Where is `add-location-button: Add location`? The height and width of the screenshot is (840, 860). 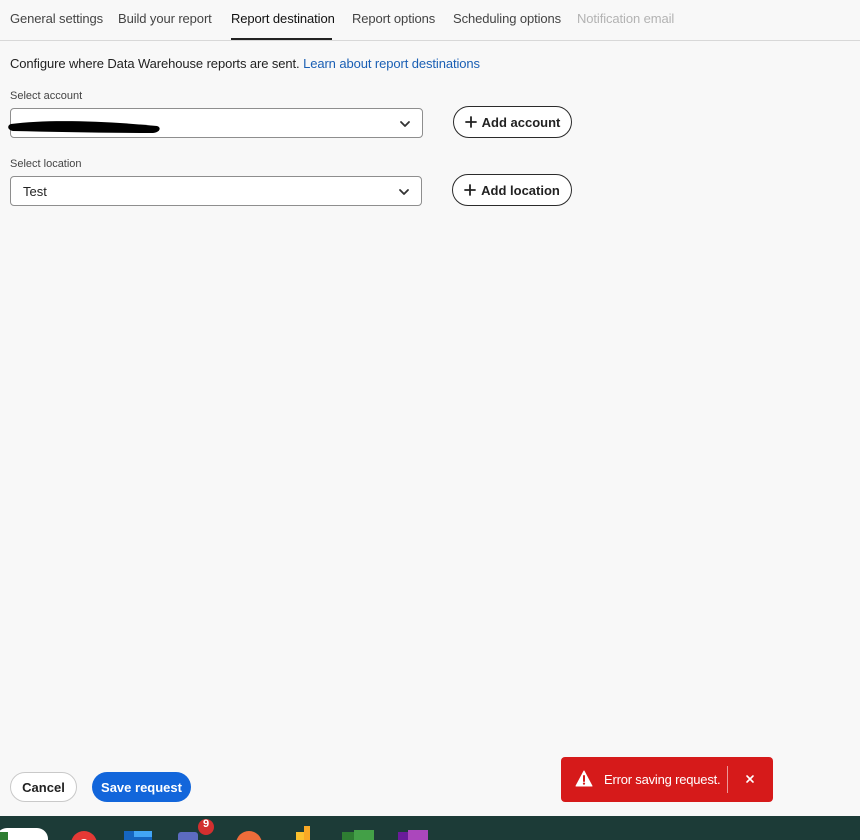
add-location-button: Add location is located at coordinates (512, 190).